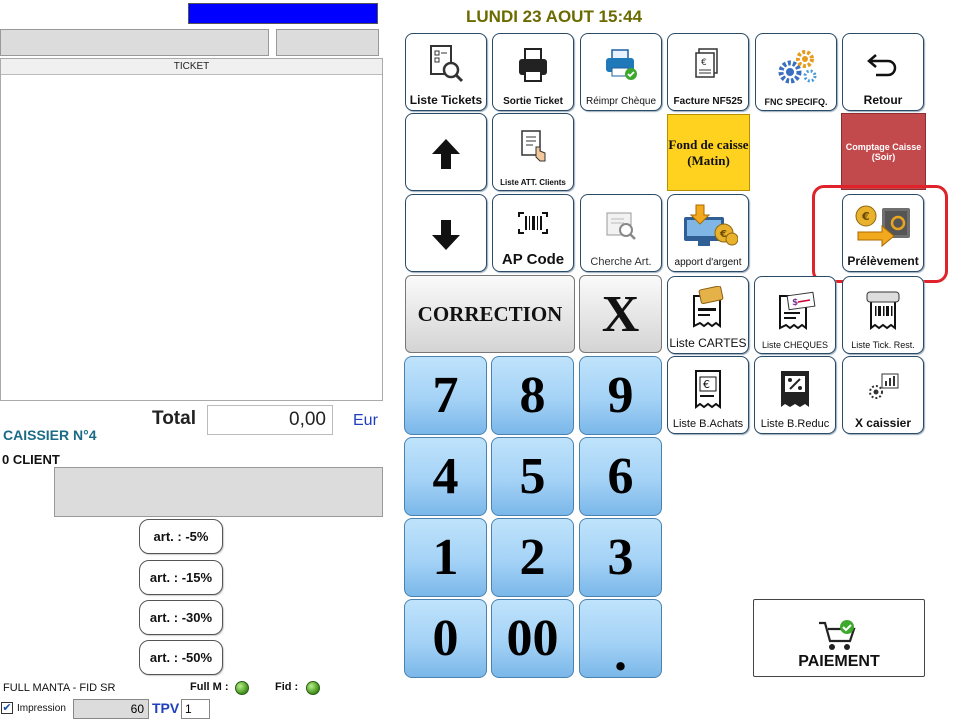 The image size is (960, 725). Describe the element at coordinates (884, 386) in the screenshot. I see `cashier-report-icon` at that location.